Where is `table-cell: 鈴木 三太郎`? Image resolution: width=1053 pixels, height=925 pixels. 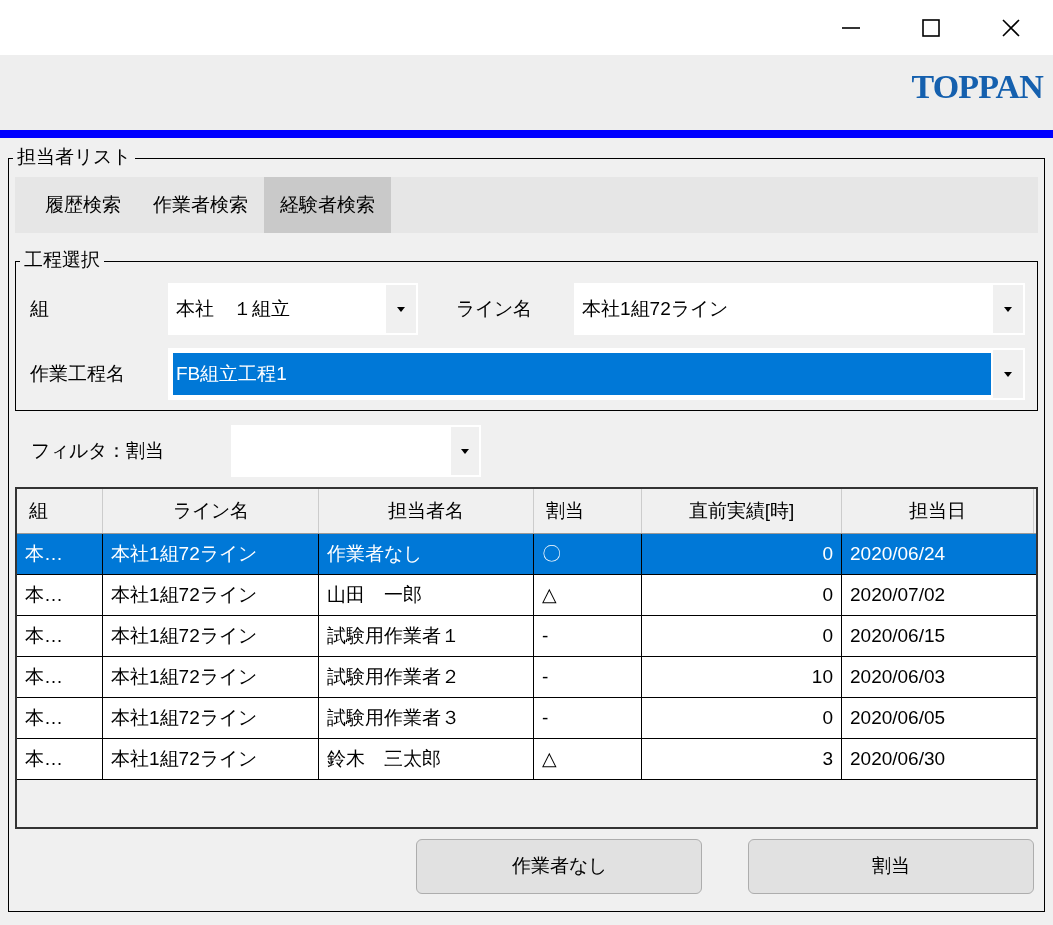 table-cell: 鈴木 三太郎 is located at coordinates (426, 759).